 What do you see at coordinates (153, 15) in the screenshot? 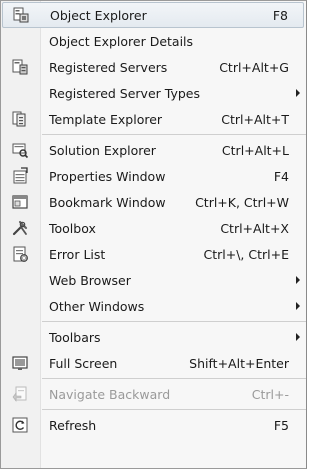
I see `menu-item-object-explorer: Object Explorer F8` at bounding box center [153, 15].